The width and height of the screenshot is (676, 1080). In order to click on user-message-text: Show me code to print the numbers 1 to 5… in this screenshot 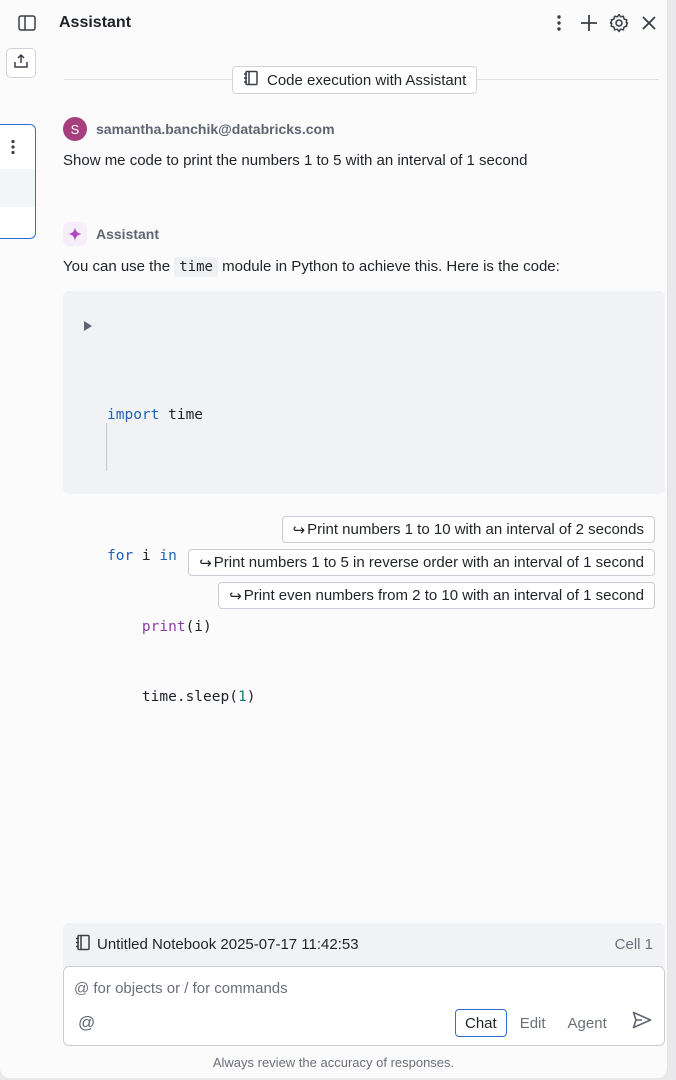, I will do `click(295, 160)`.